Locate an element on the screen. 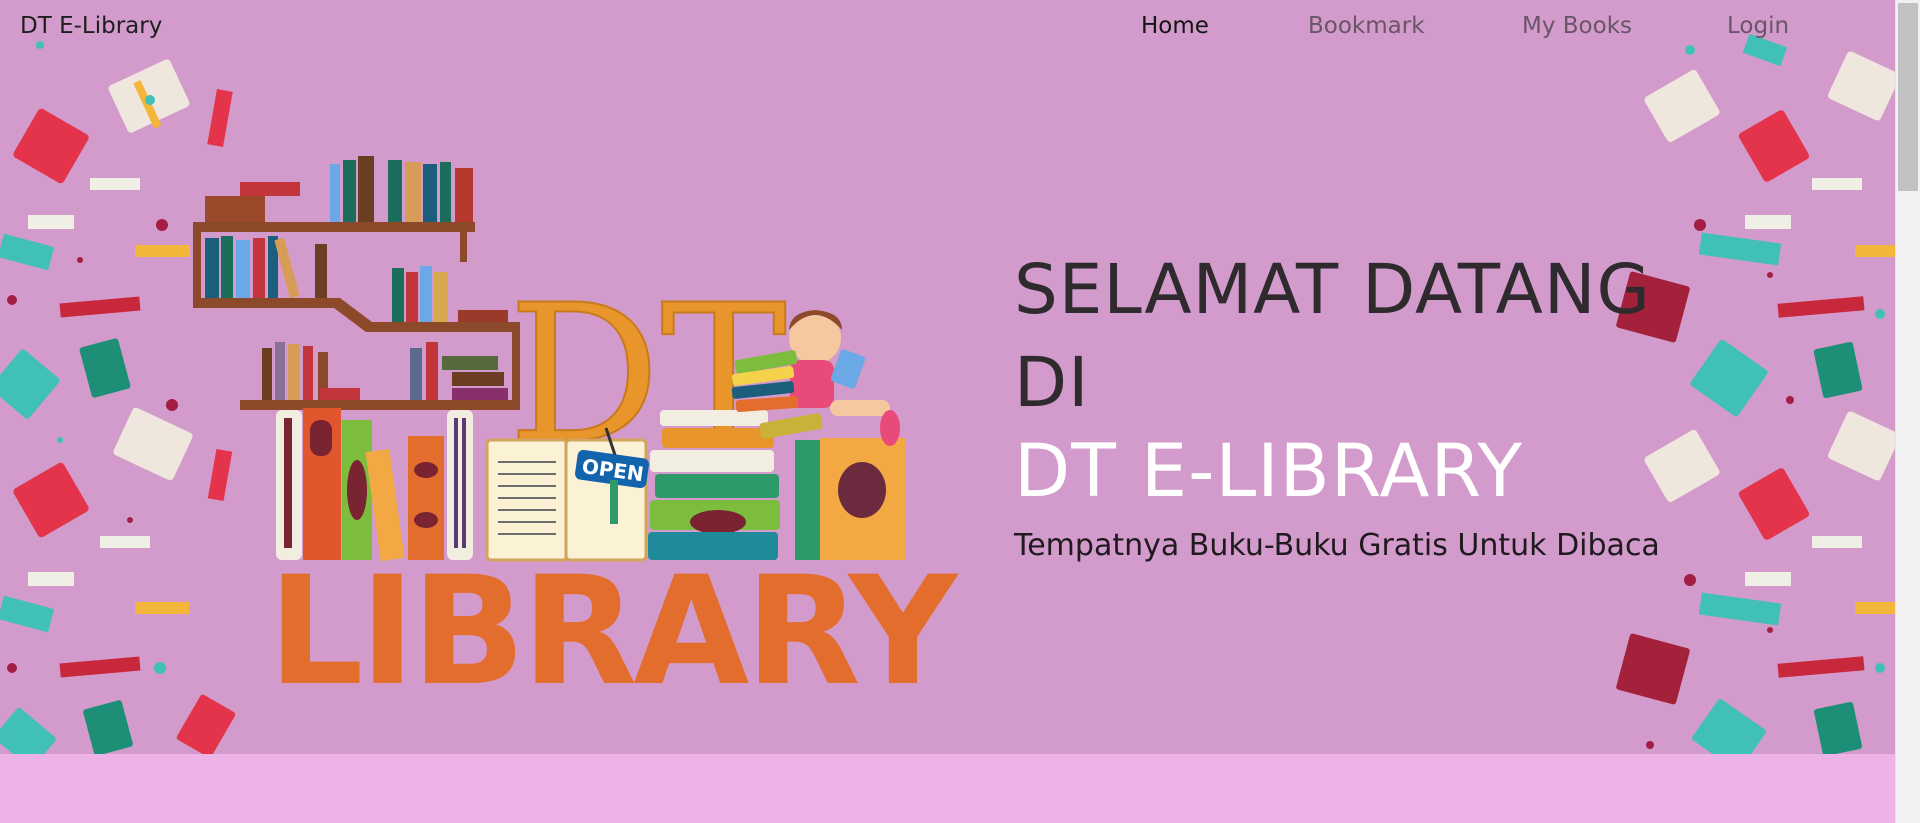  hero-tagline: Tempatnya Buku-Buku Gratis Untuk Dibaca is located at coordinates (1337, 545).